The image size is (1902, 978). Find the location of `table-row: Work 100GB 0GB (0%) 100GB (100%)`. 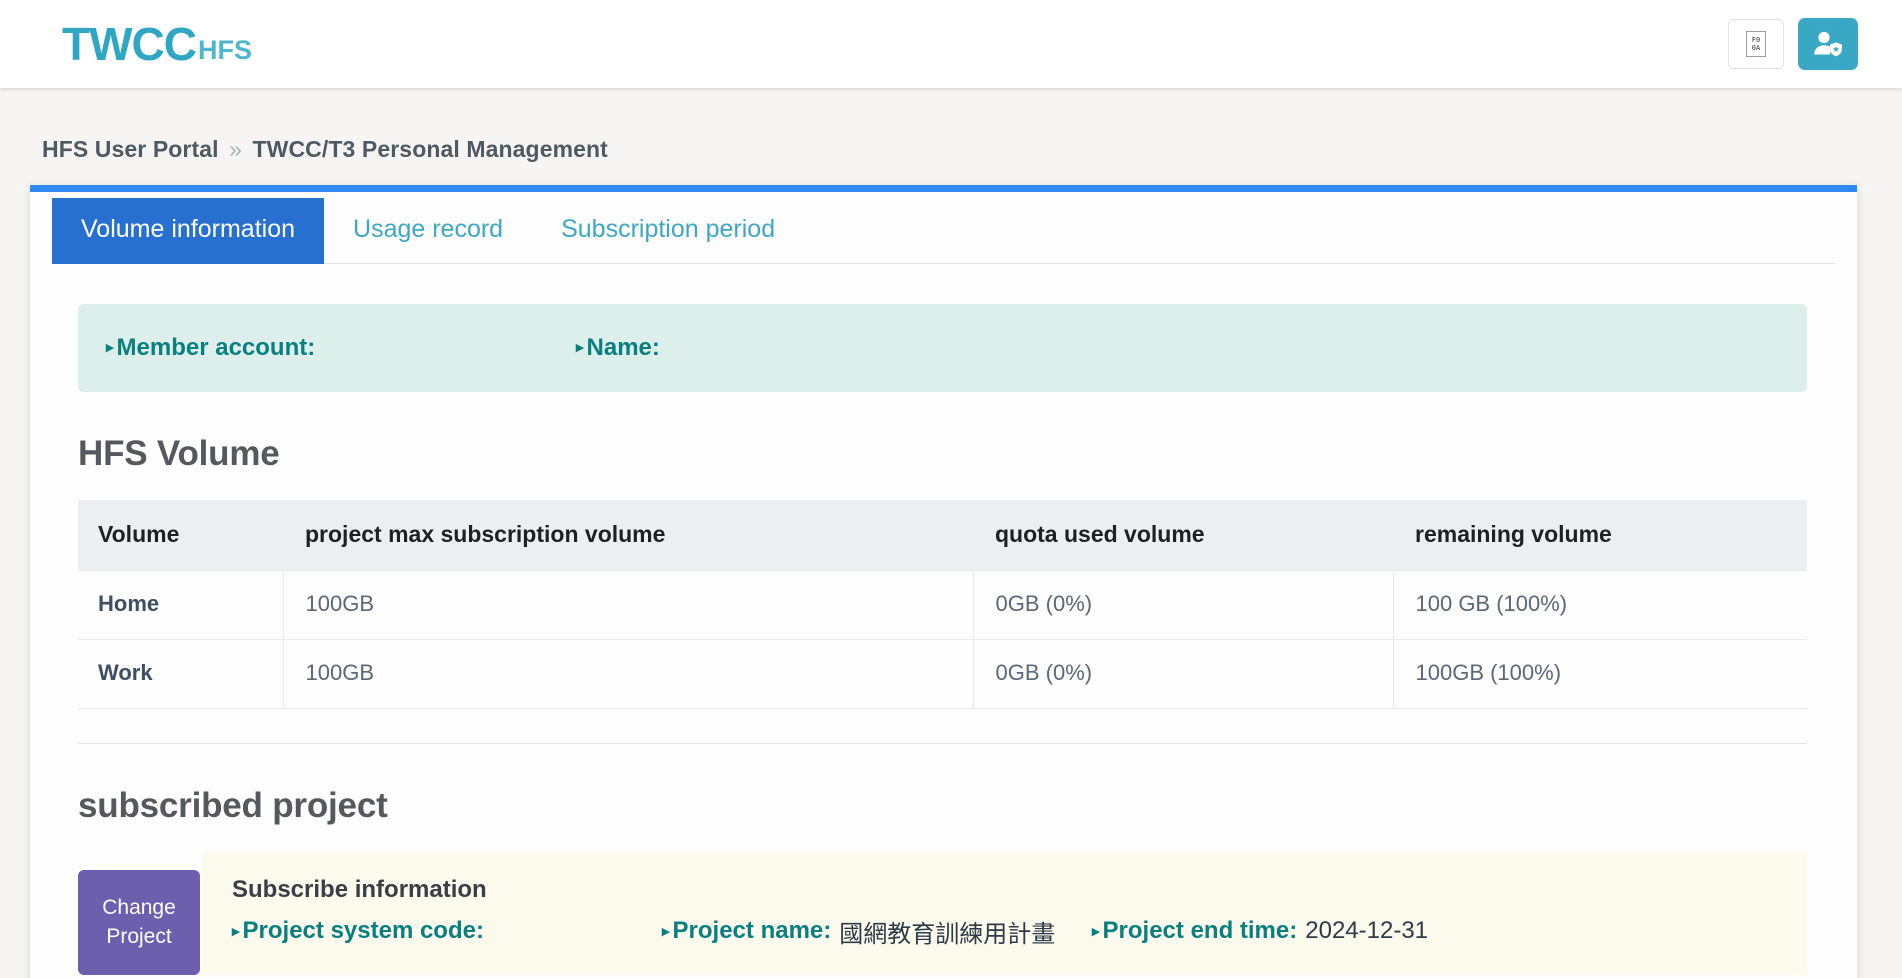

table-row: Work 100GB 0GB (0%) 100GB (100%) is located at coordinates (942, 674).